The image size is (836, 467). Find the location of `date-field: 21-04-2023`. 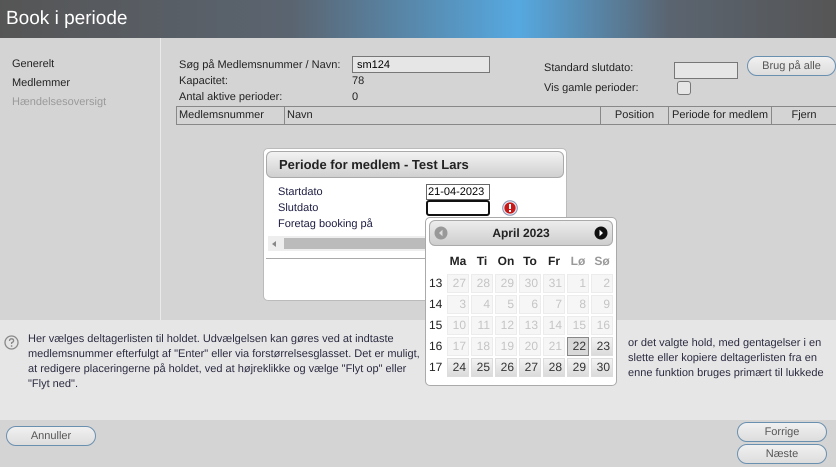

date-field: 21-04-2023 is located at coordinates (458, 192).